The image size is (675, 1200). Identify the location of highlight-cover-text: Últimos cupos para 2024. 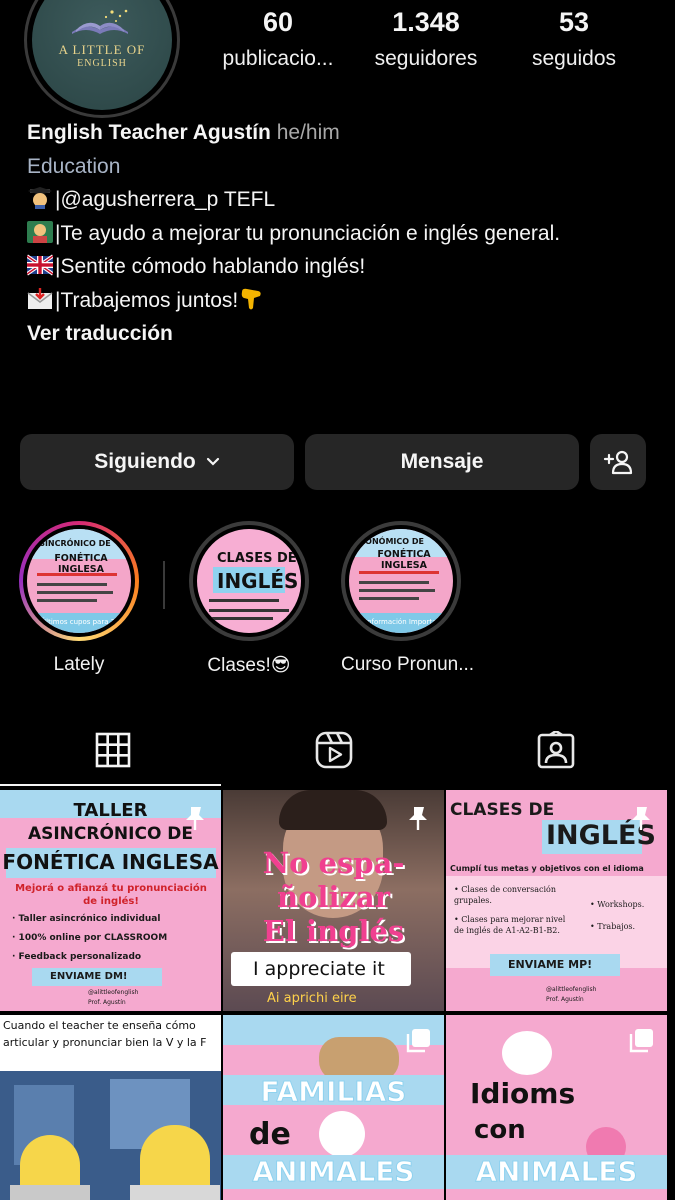
(85, 622).